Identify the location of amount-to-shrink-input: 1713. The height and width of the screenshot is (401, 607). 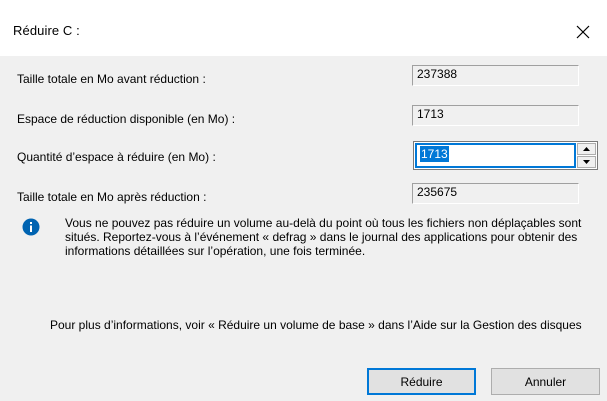
(495, 155).